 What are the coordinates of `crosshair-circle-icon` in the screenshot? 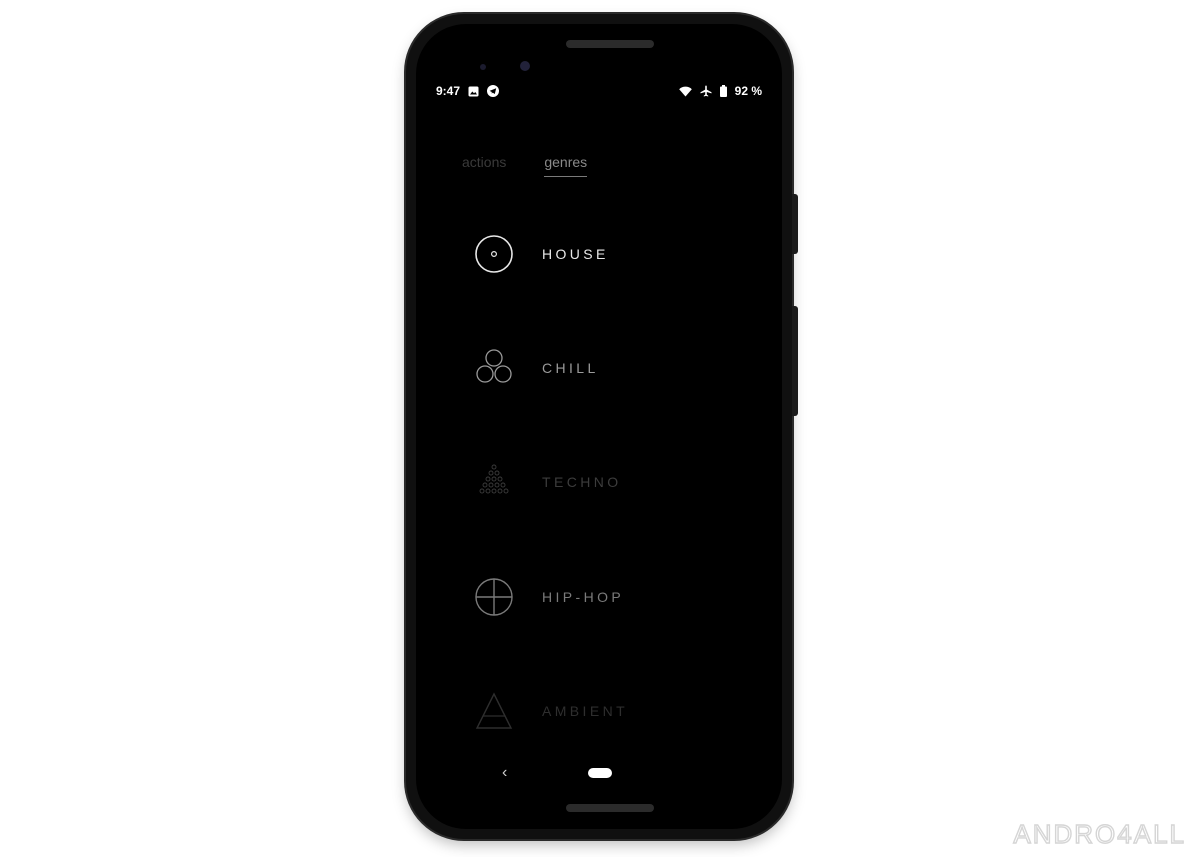 It's located at (494, 597).